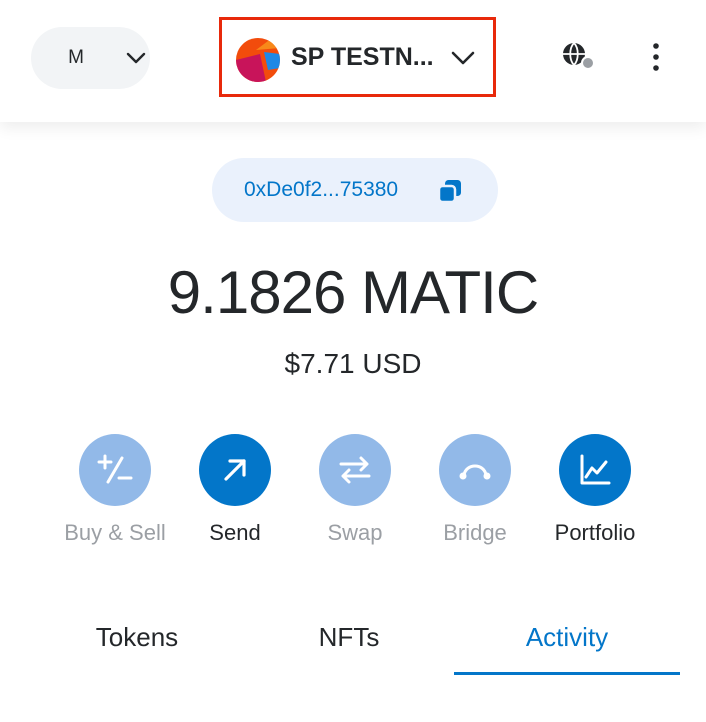  I want to click on network-label: M, so click(76, 57).